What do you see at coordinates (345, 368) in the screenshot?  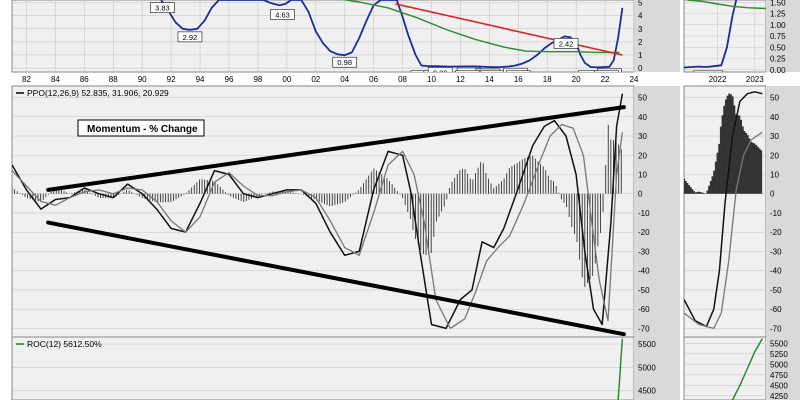 I see `roc-main-panel: 5500 5000 4500 ROC(12) 5612.50%` at bounding box center [345, 368].